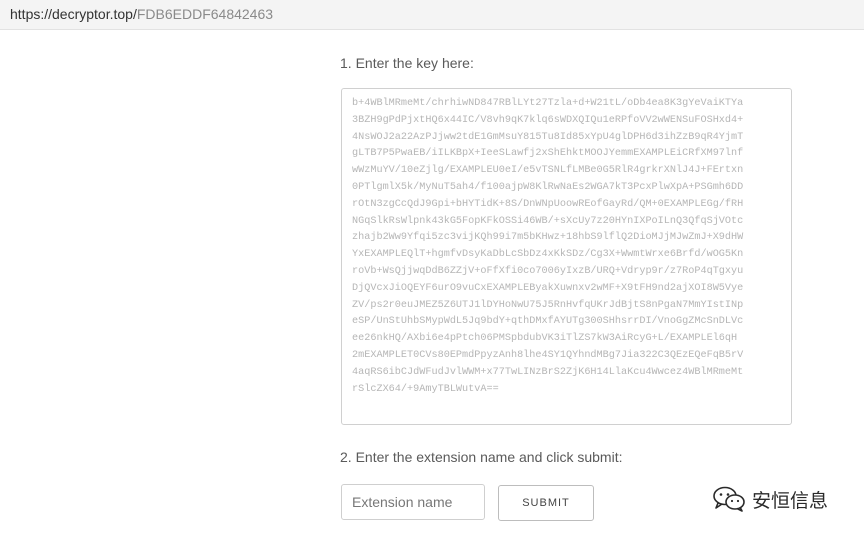 The height and width of the screenshot is (537, 864). What do you see at coordinates (413, 502) in the screenshot?
I see `extension-name-input` at bounding box center [413, 502].